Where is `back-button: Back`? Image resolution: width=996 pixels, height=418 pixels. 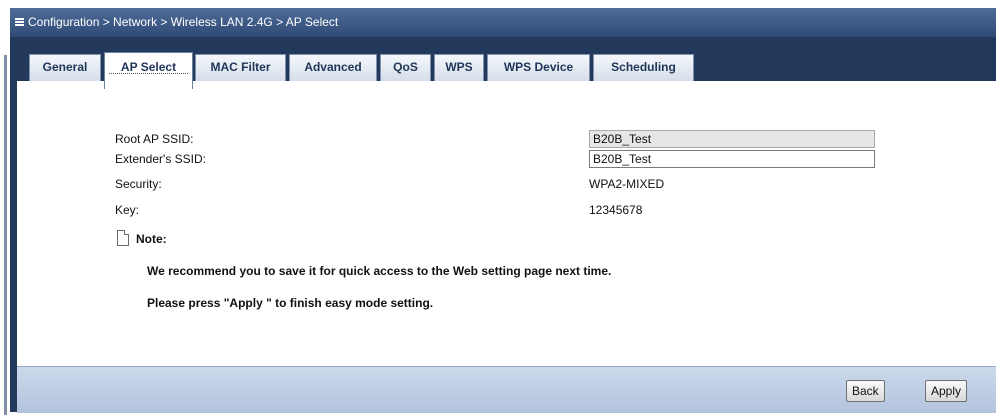 back-button: Back is located at coordinates (865, 391).